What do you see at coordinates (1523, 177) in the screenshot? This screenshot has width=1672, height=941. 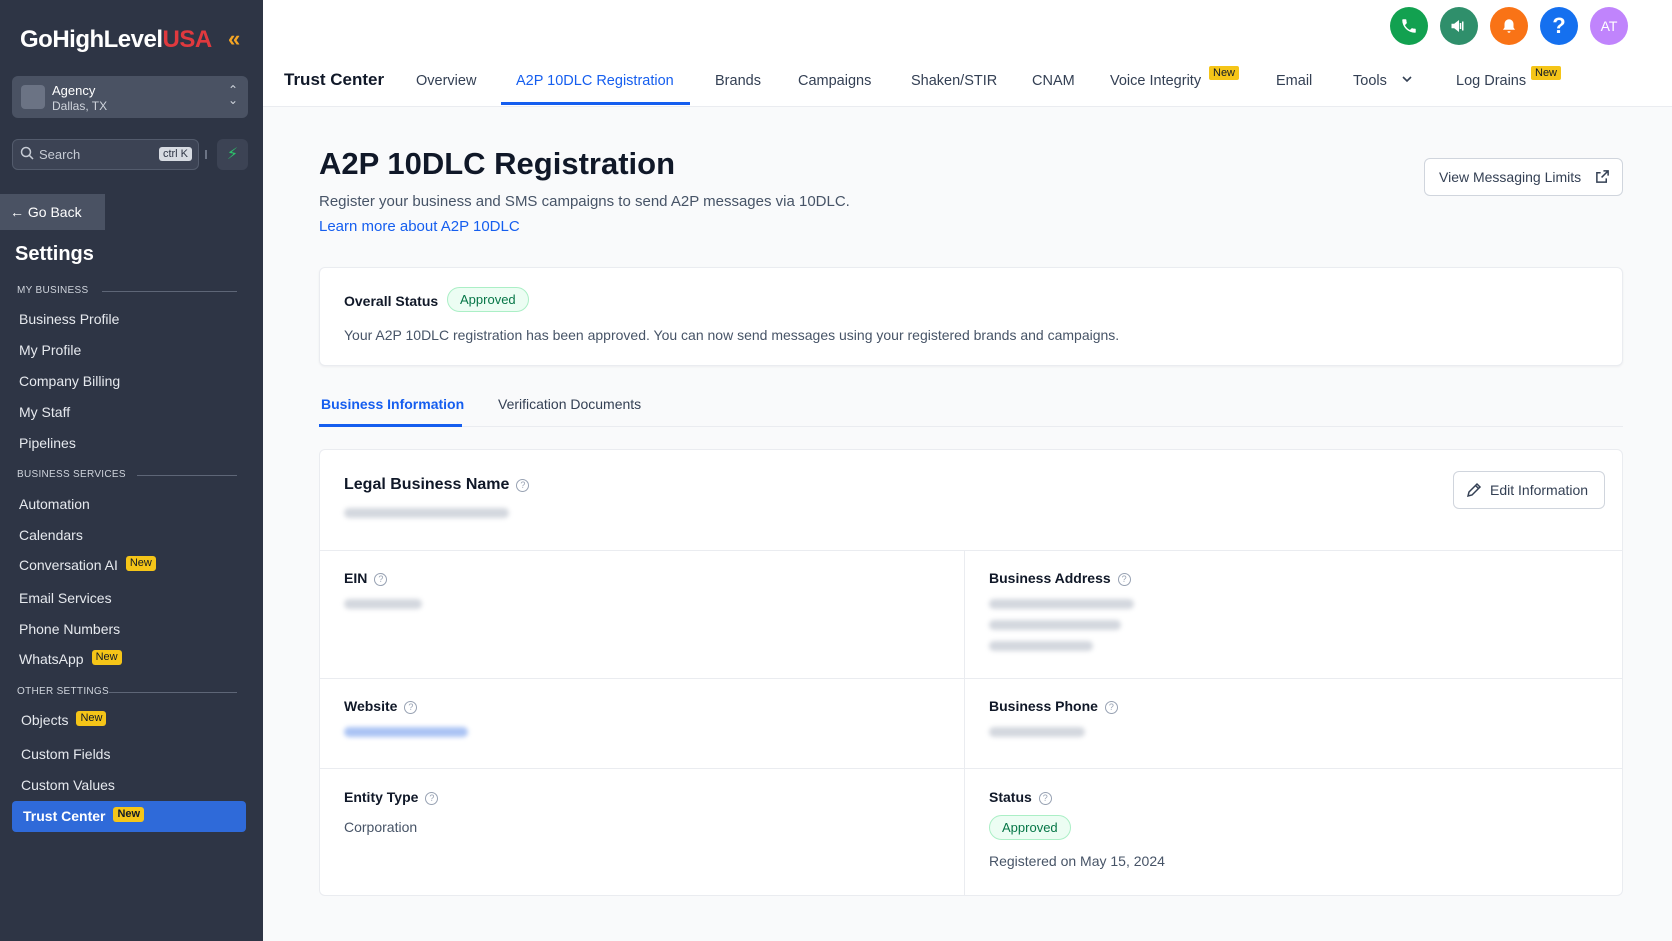 I see `view-messaging-limits-button: View Messaging Limits` at bounding box center [1523, 177].